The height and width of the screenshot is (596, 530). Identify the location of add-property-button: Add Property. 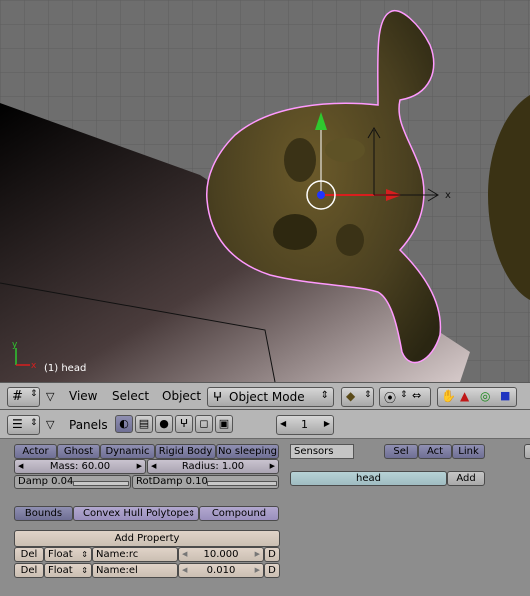
(147, 538).